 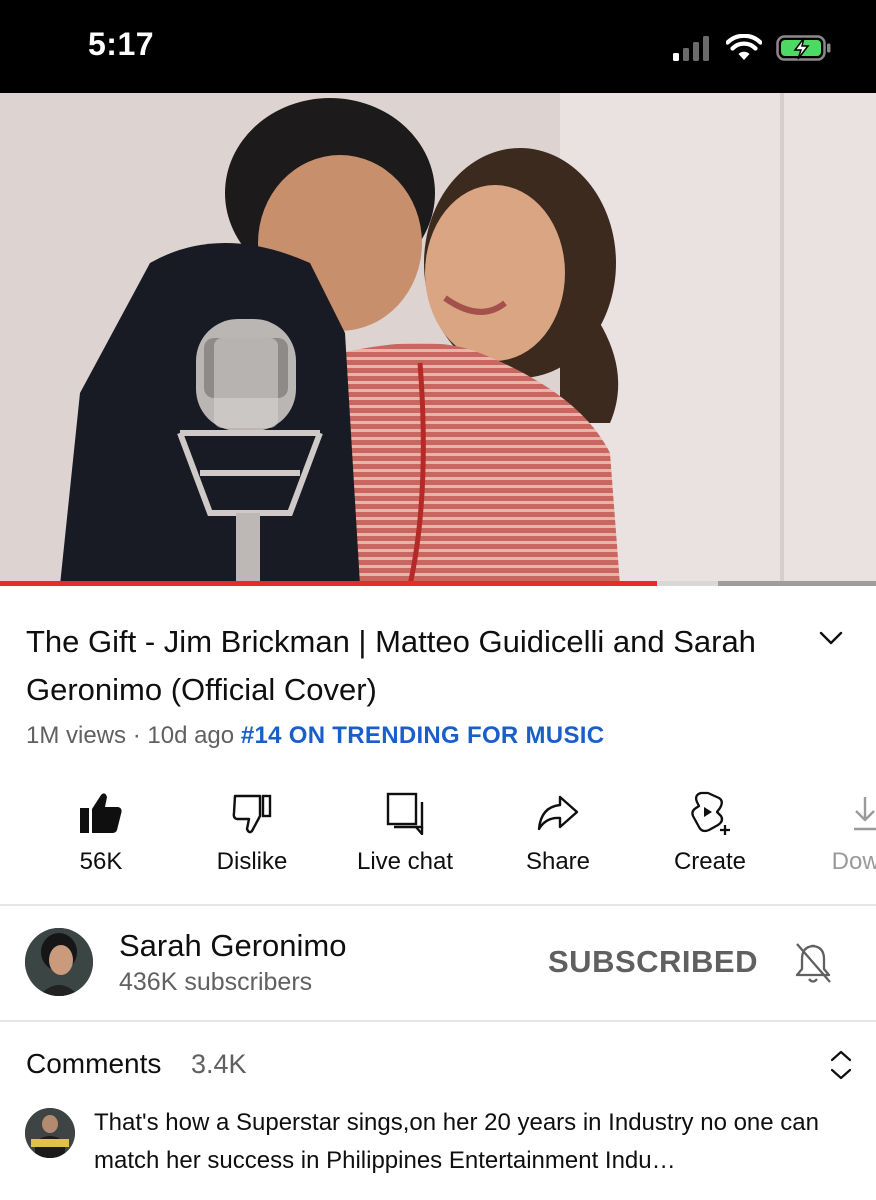 I want to click on subscriber-count: 436K subscribers, so click(x=216, y=982).